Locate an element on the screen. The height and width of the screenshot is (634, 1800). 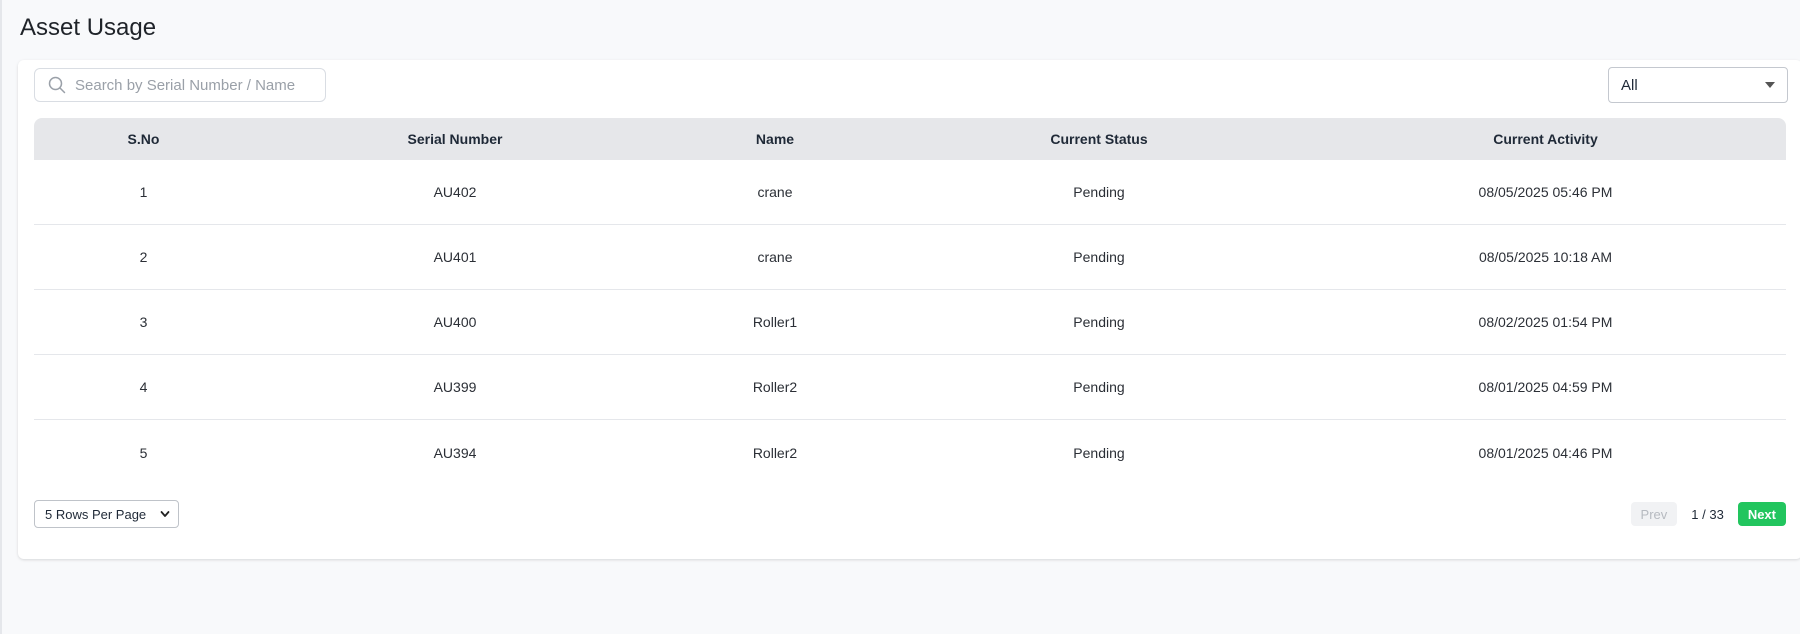
column-header-serial-number: Serial Number is located at coordinates (455, 139).